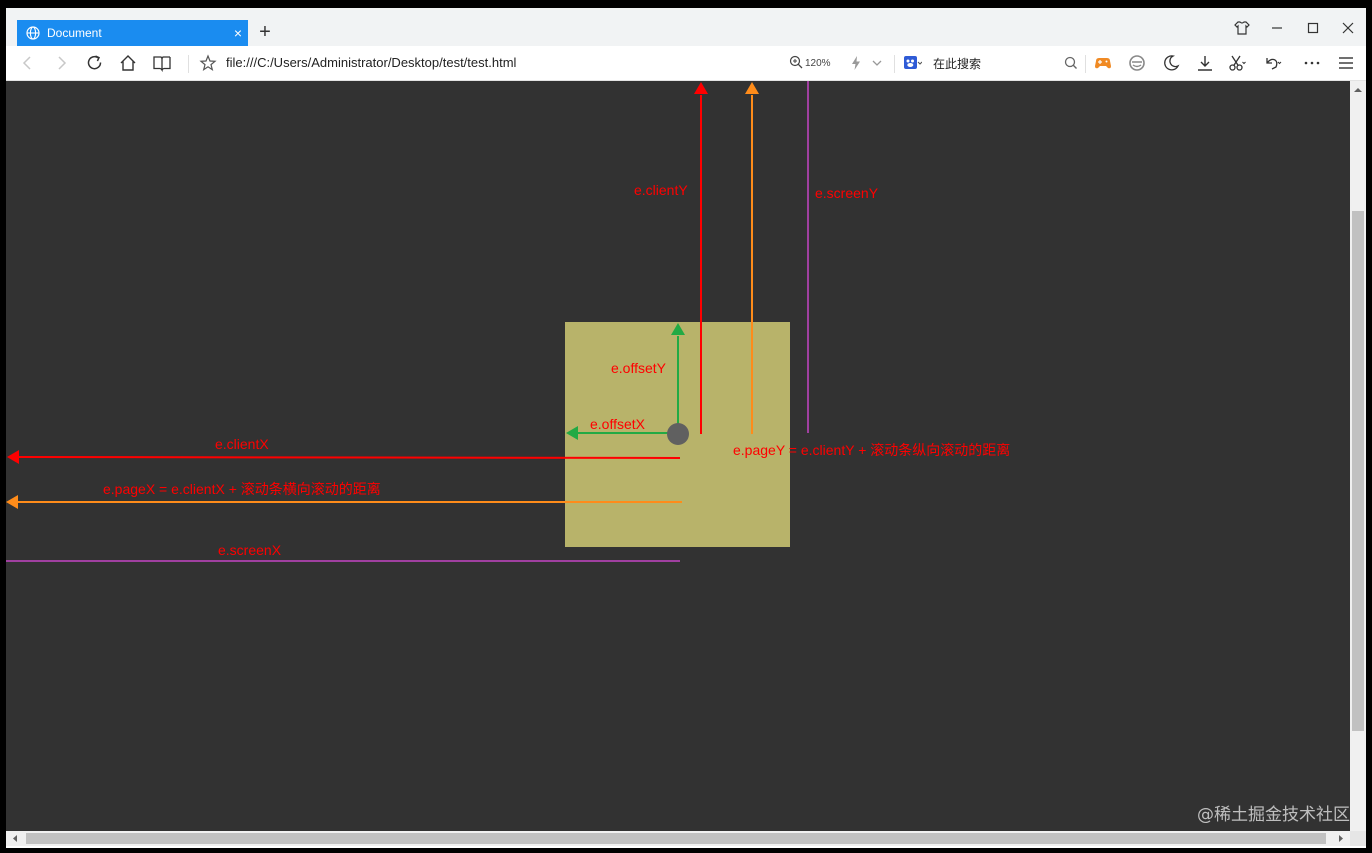 The width and height of the screenshot is (1372, 853). Describe the element at coordinates (686, 27) in the screenshot. I see `tab-bar: Document × +` at that location.